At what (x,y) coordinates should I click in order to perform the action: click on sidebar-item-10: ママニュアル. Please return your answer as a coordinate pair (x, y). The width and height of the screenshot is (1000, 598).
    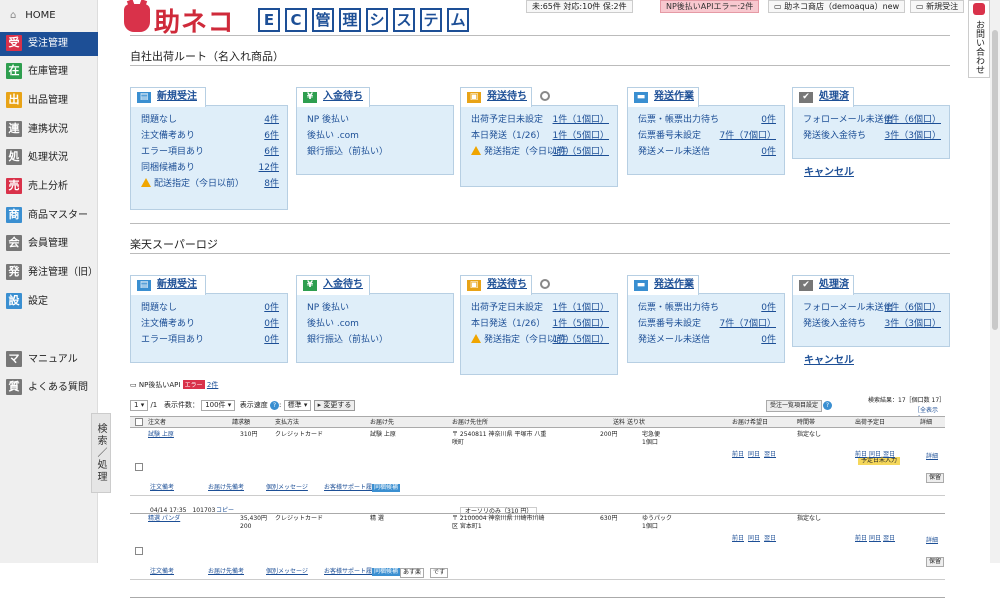
    Looking at the image, I should click on (49, 360).